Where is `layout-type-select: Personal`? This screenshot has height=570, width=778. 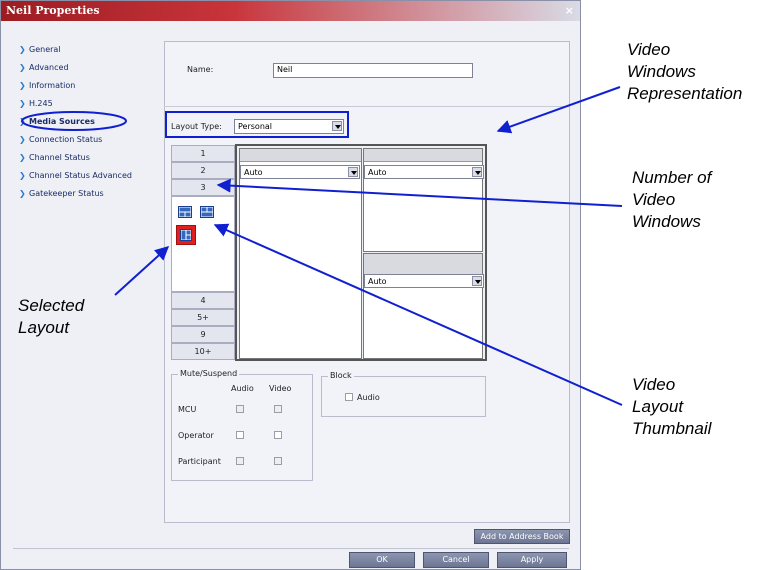 layout-type-select: Personal is located at coordinates (289, 126).